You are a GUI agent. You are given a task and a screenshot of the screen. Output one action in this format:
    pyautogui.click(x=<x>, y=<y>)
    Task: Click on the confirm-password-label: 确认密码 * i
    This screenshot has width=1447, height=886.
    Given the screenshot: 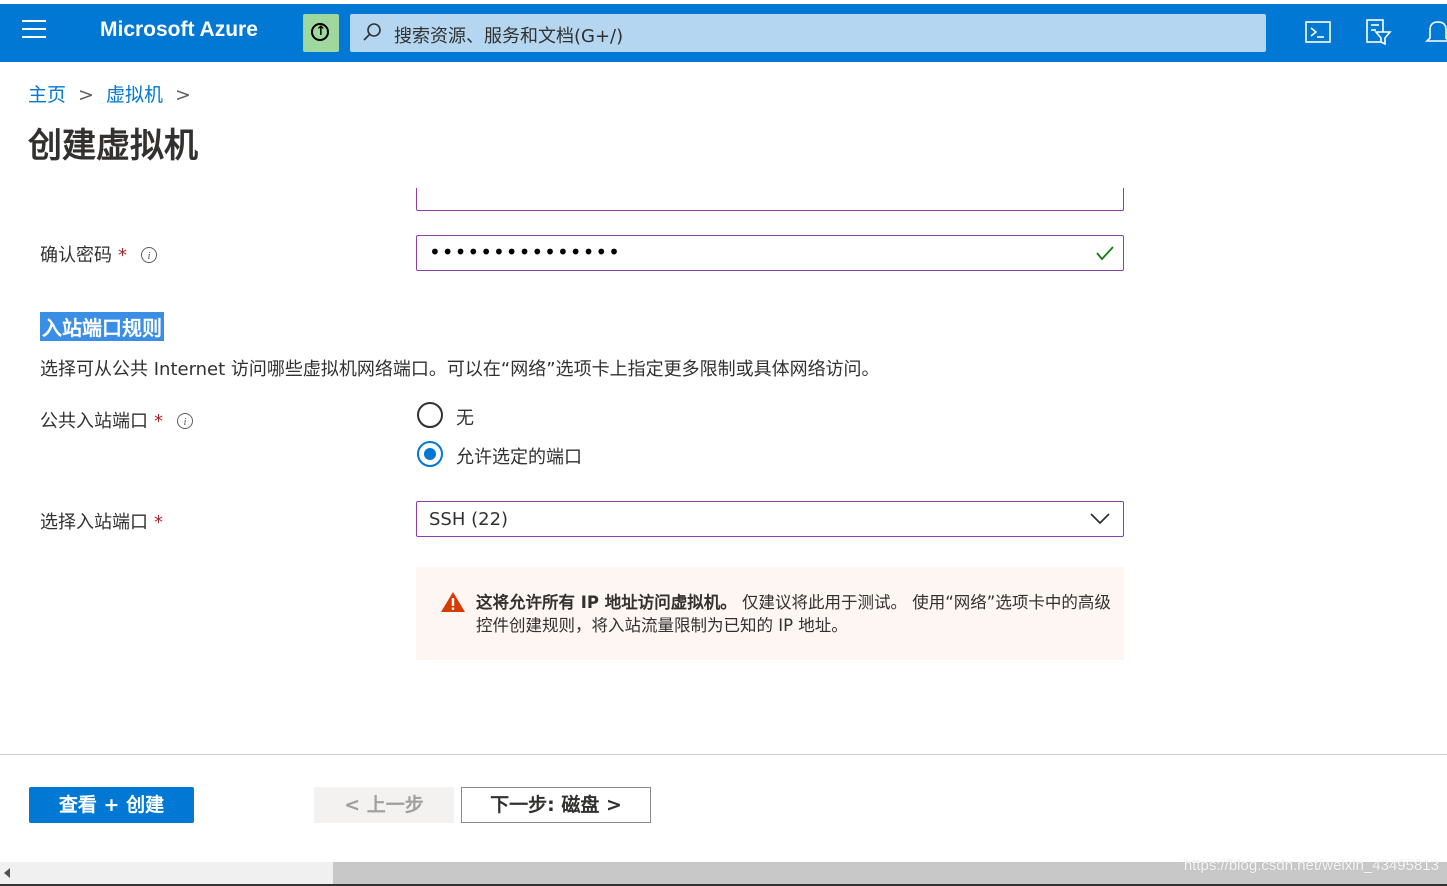 What is the action you would take?
    pyautogui.click(x=98, y=254)
    